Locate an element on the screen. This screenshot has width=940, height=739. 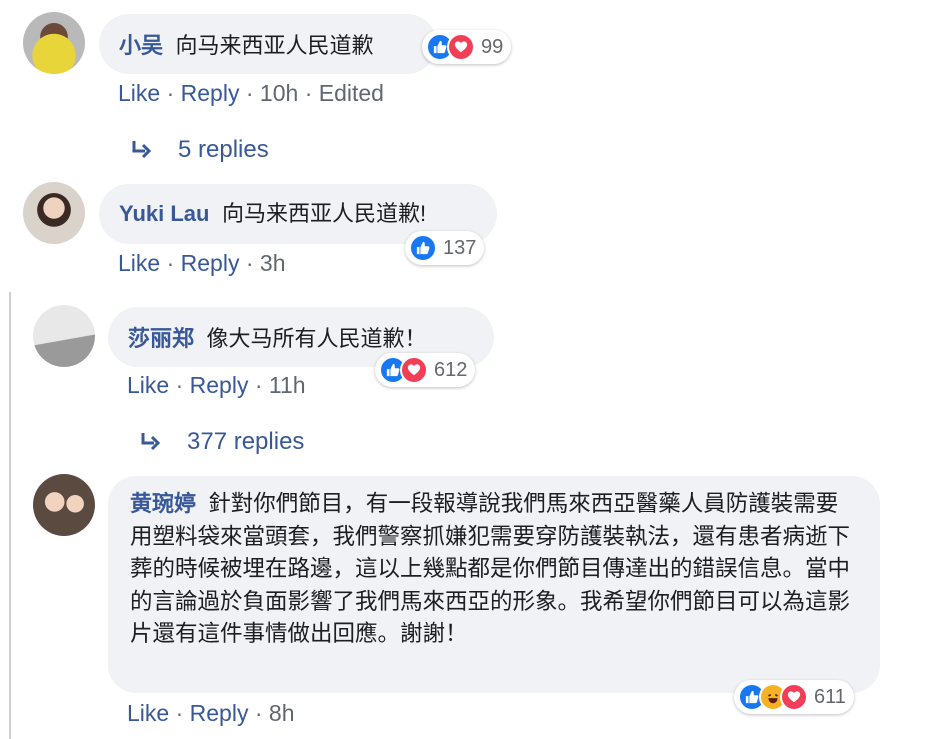
comment-bubble: 小吴 向马来西亚人民道歉 is located at coordinates (268, 44).